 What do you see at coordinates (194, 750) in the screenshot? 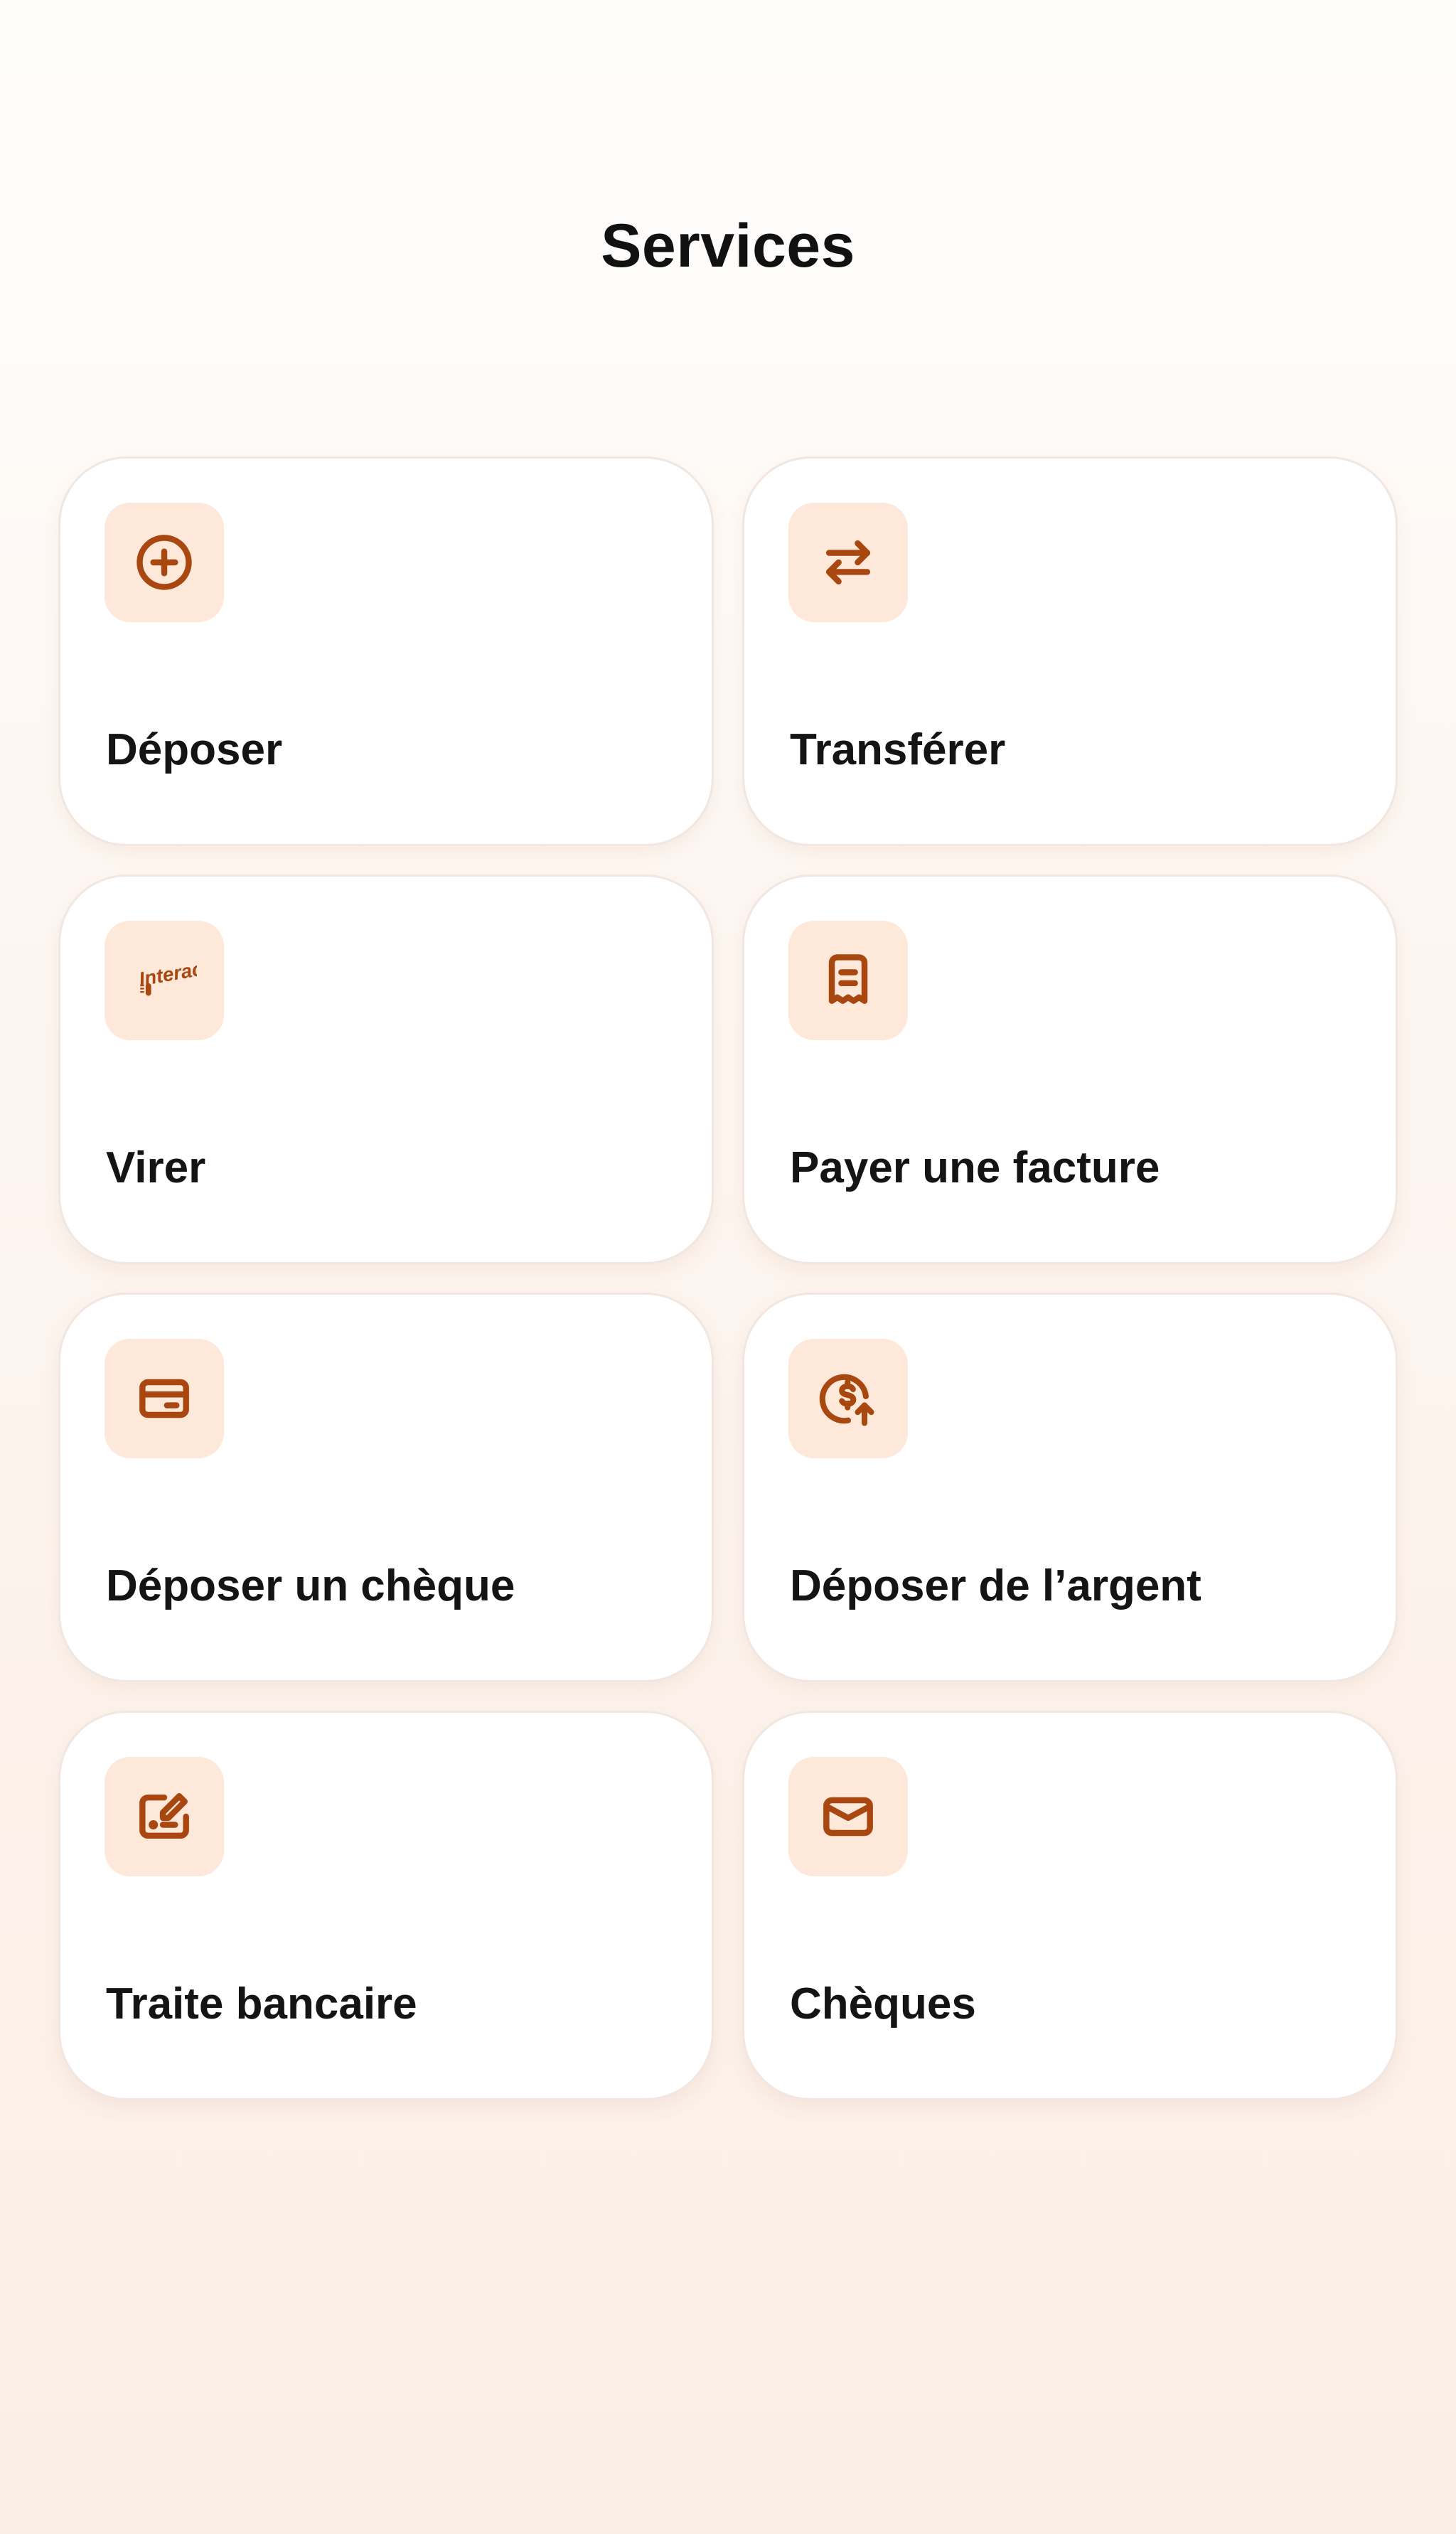
I see `service-label: Déposer` at bounding box center [194, 750].